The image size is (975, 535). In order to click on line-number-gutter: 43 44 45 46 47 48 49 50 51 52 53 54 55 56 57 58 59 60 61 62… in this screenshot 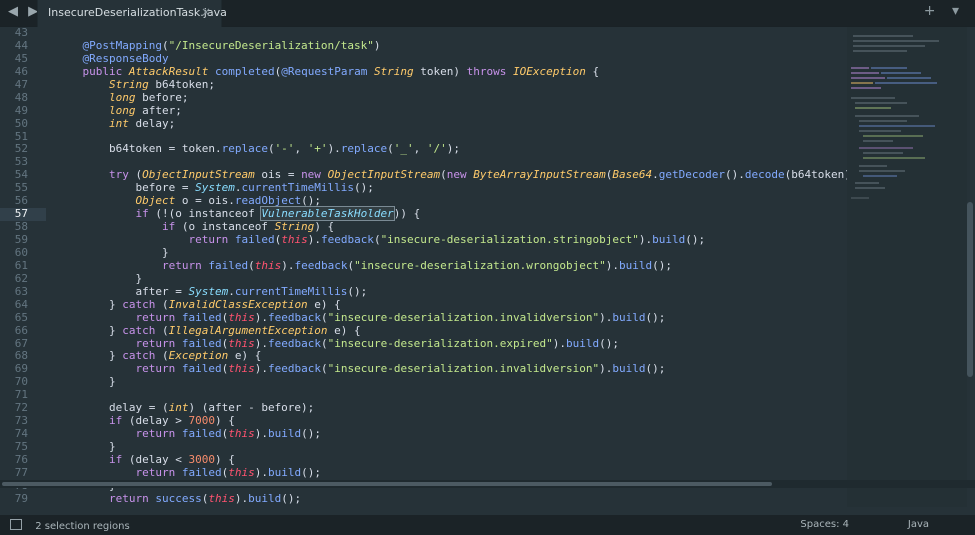, I will do `click(23, 267)`.